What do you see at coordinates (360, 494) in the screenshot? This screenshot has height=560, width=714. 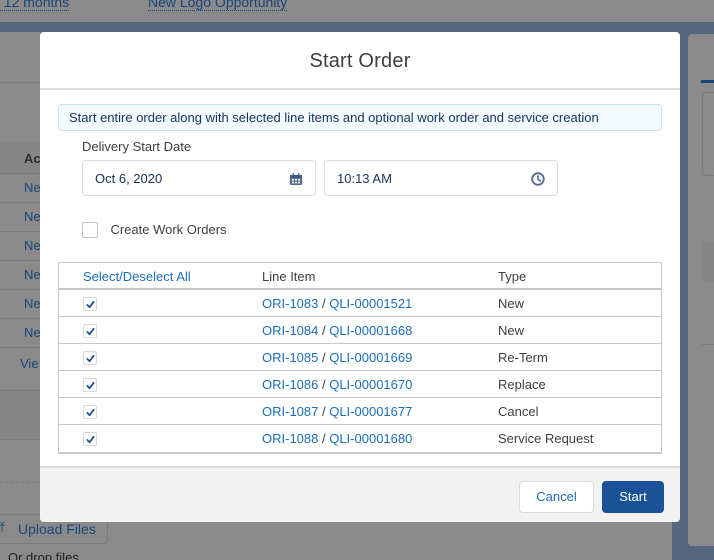 I see `modal-footer: Cancel Start` at bounding box center [360, 494].